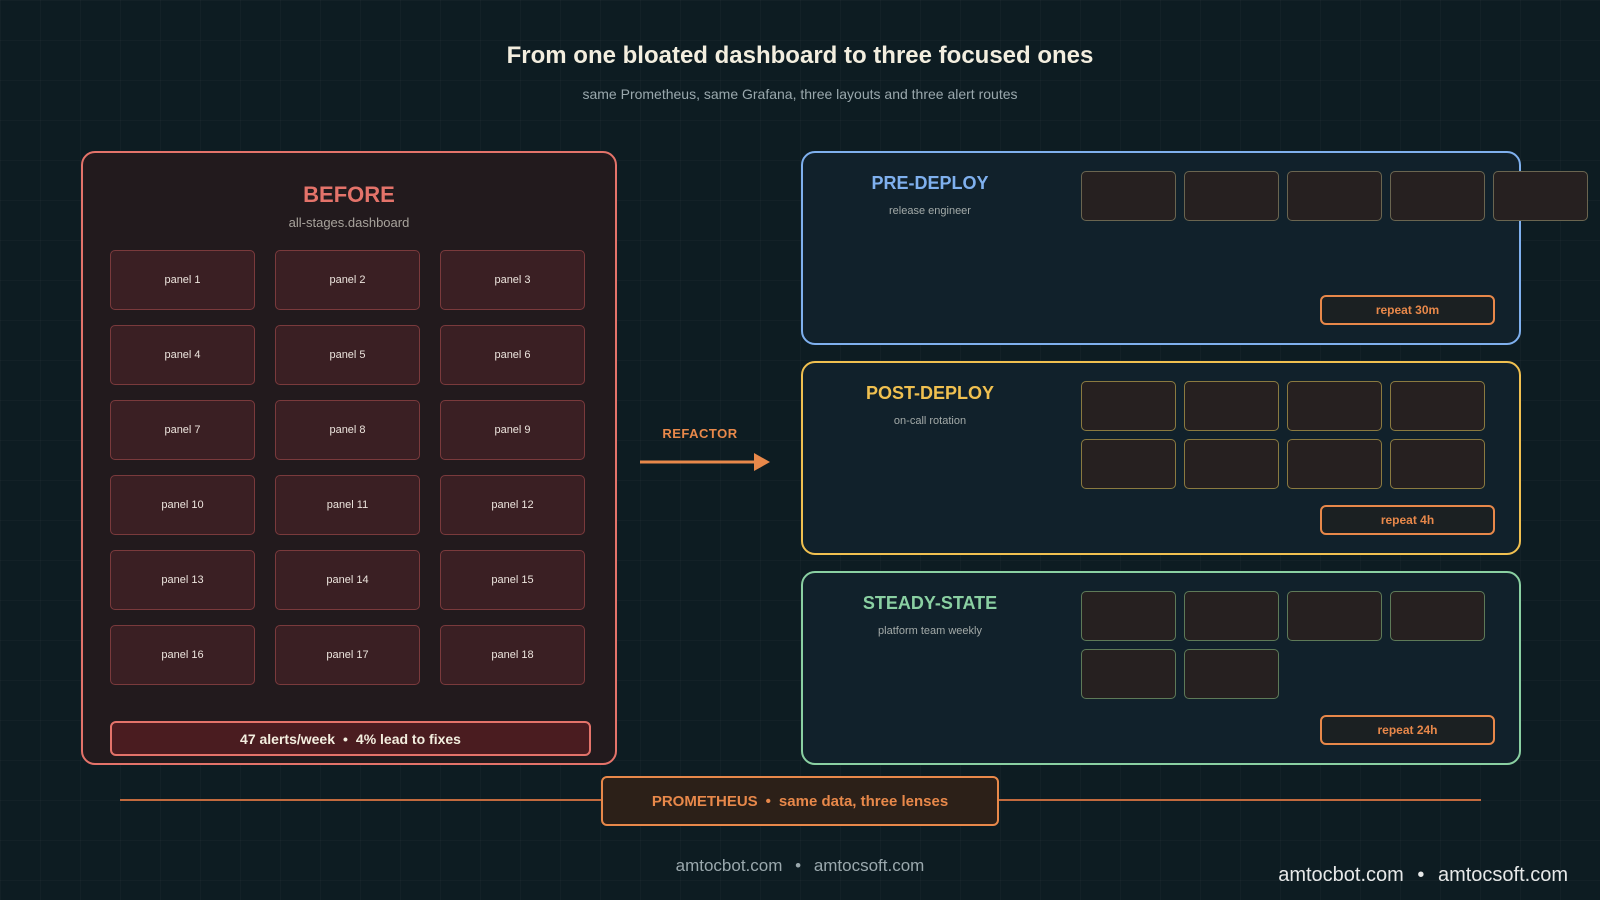 The height and width of the screenshot is (900, 1600). Describe the element at coordinates (347, 355) in the screenshot. I see `before-panel: panel 5` at that location.